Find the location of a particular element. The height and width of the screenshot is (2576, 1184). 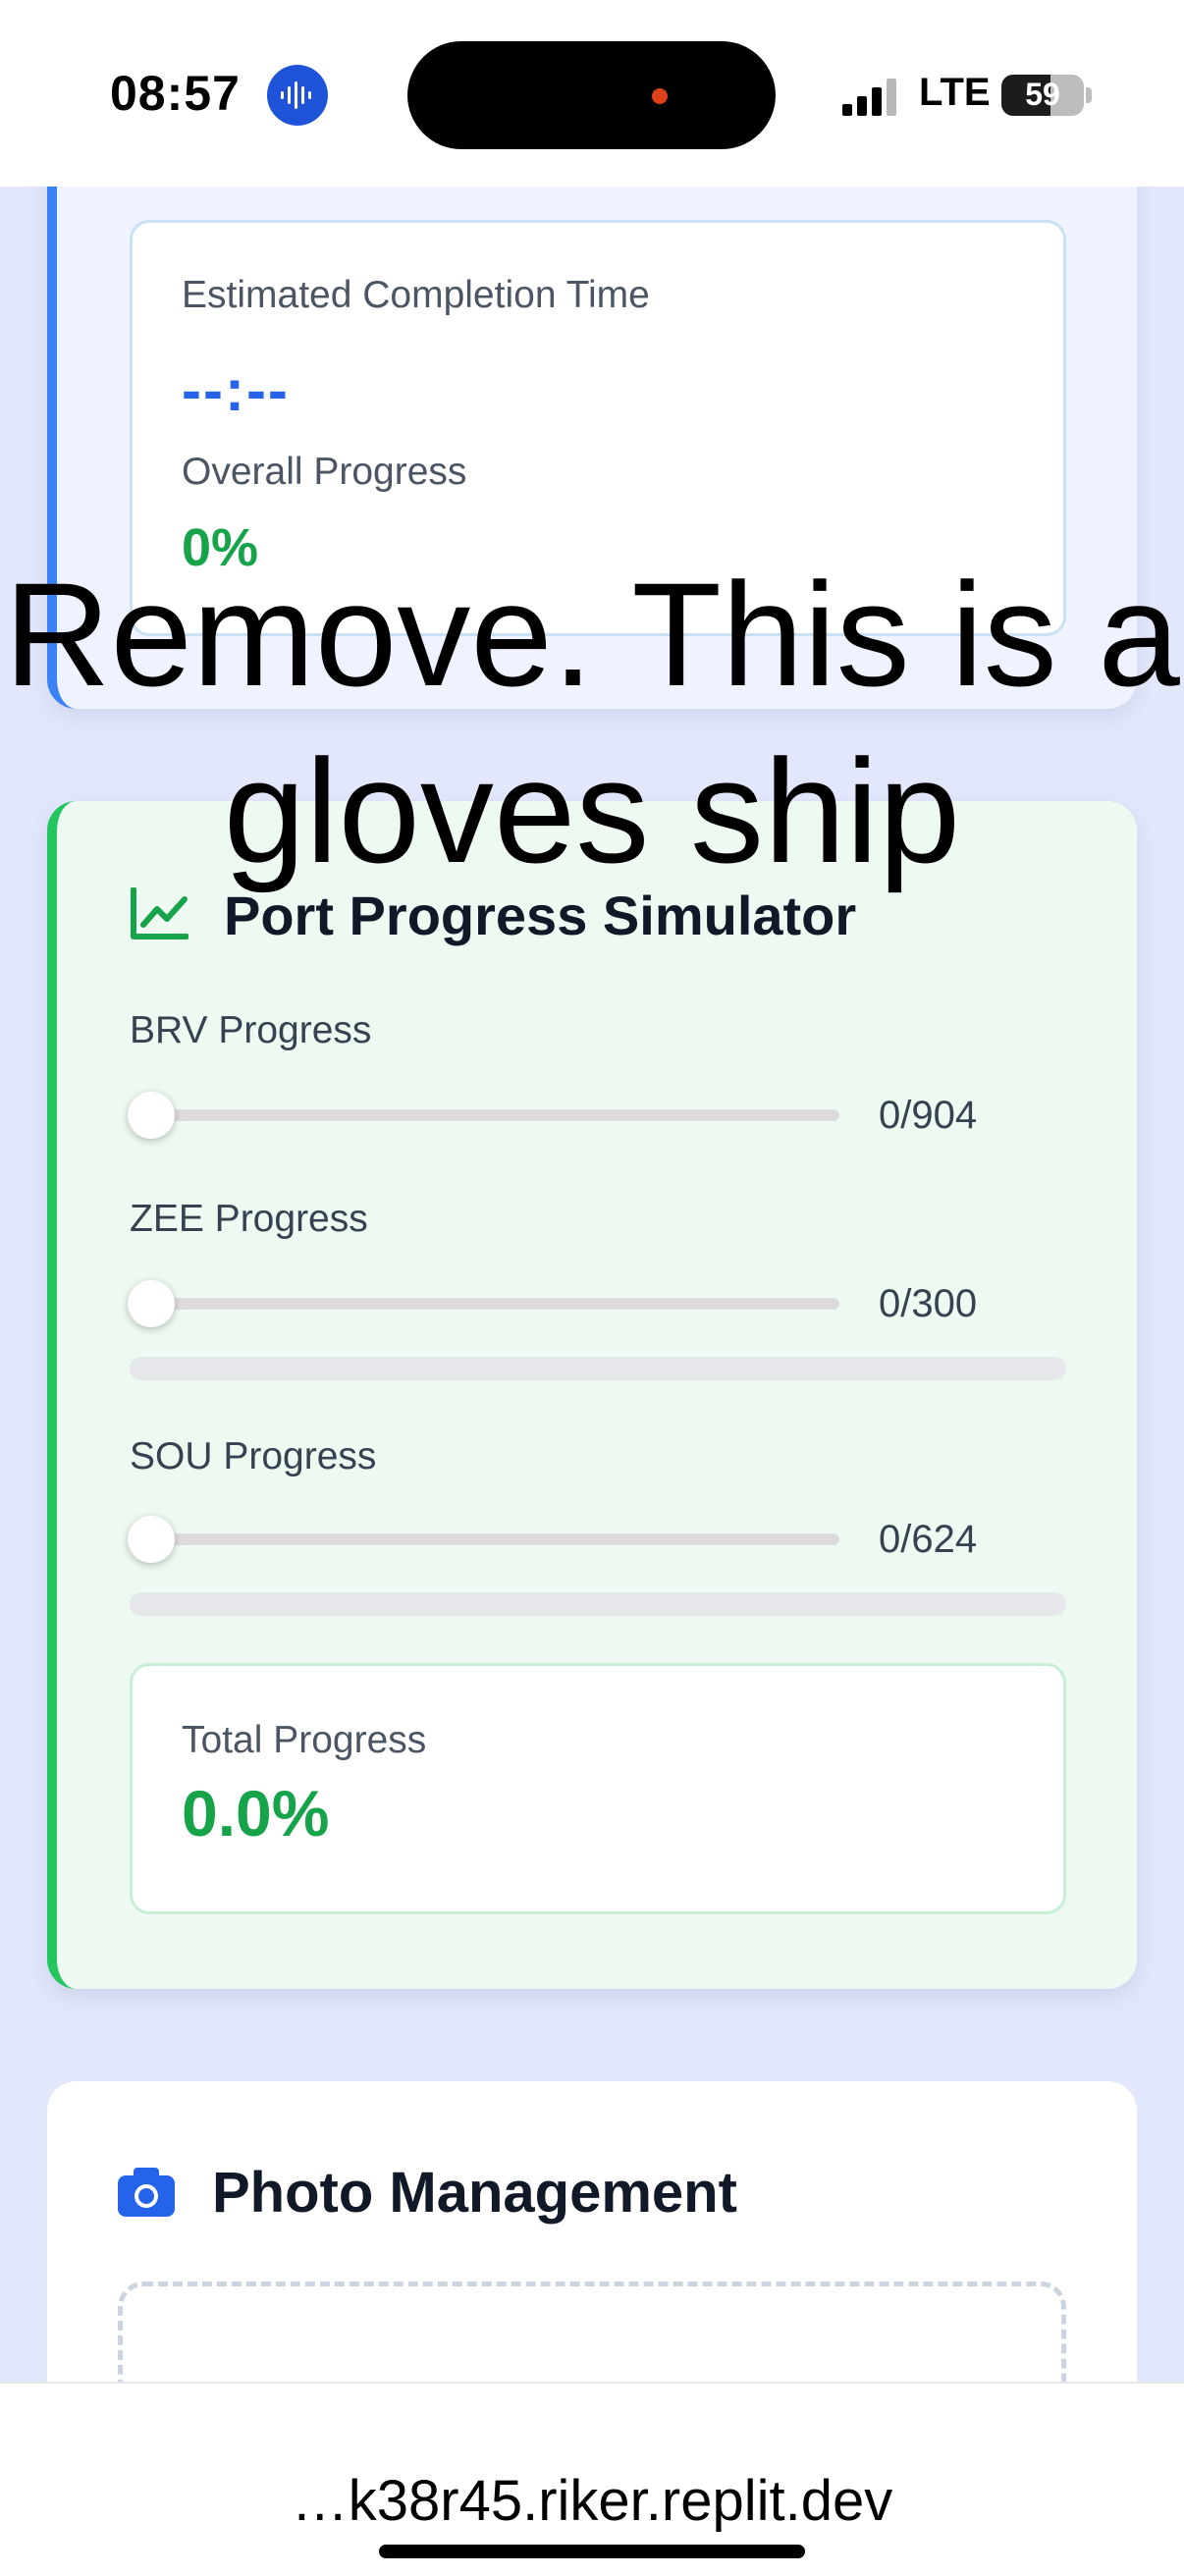

zee-slider-track is located at coordinates (493, 1304).